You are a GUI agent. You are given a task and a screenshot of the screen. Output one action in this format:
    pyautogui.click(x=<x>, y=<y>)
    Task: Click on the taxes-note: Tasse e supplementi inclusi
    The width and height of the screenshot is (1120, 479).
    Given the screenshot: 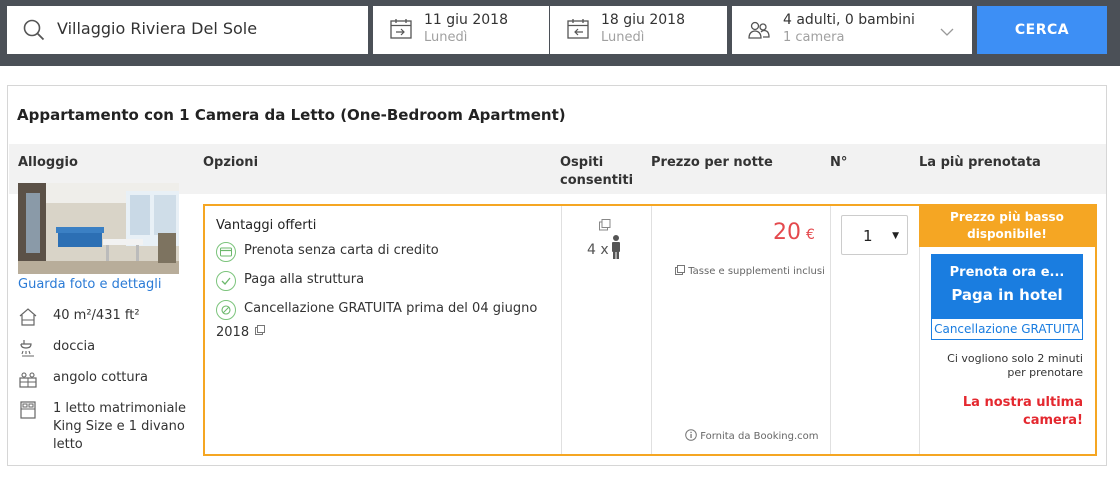 What is the action you would take?
    pyautogui.click(x=750, y=271)
    